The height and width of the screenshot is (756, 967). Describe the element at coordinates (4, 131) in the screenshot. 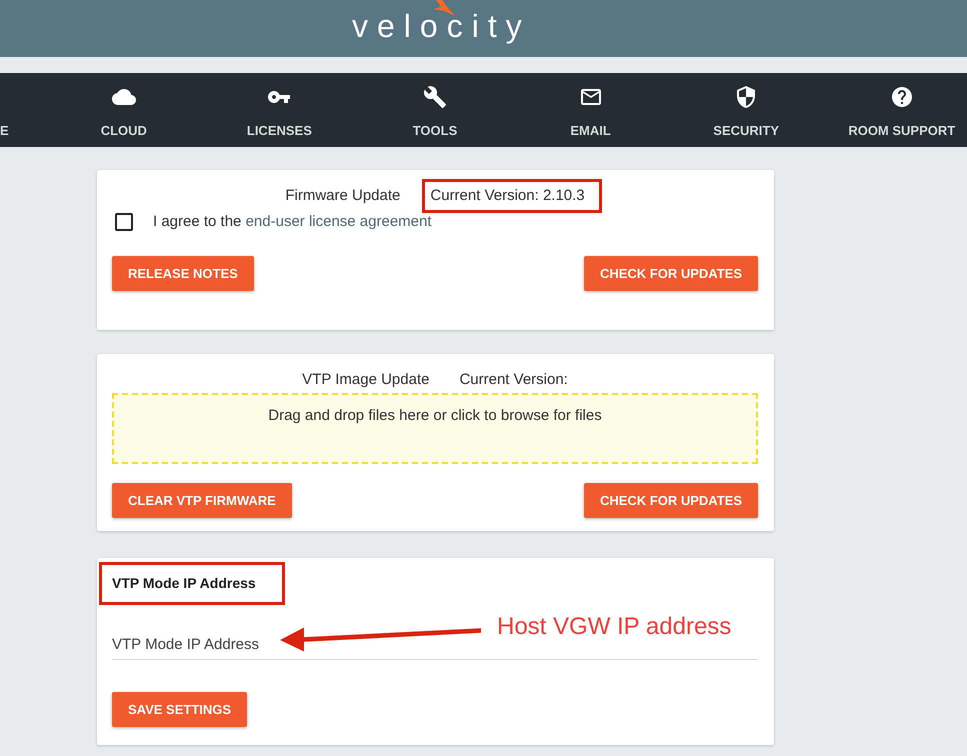

I see `nav-item: E` at that location.